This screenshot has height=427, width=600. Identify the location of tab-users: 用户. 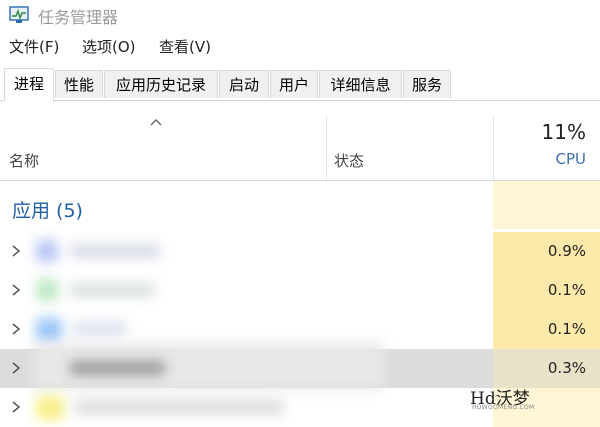
(294, 84).